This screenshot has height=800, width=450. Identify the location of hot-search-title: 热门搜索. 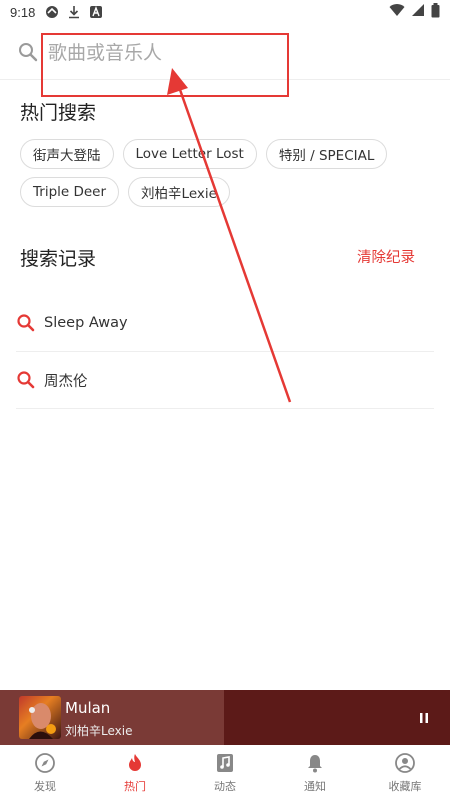
(58, 113).